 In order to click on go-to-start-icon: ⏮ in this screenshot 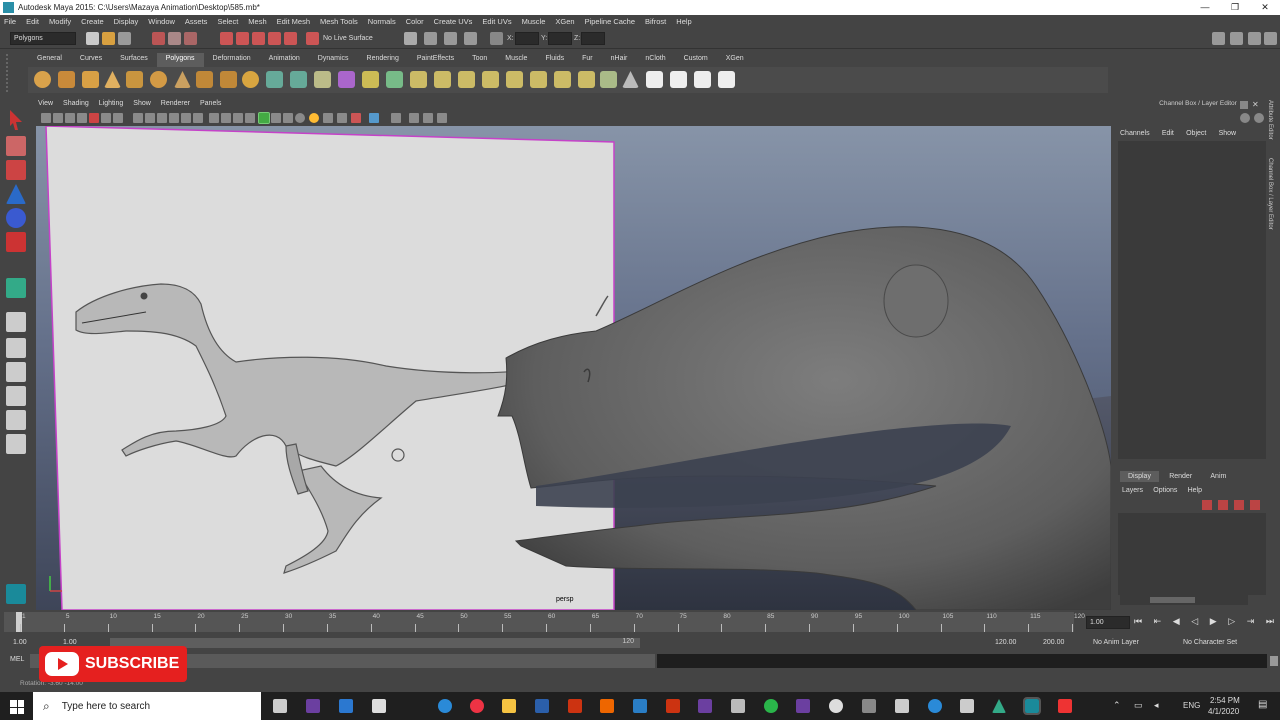, I will do `click(1138, 622)`.